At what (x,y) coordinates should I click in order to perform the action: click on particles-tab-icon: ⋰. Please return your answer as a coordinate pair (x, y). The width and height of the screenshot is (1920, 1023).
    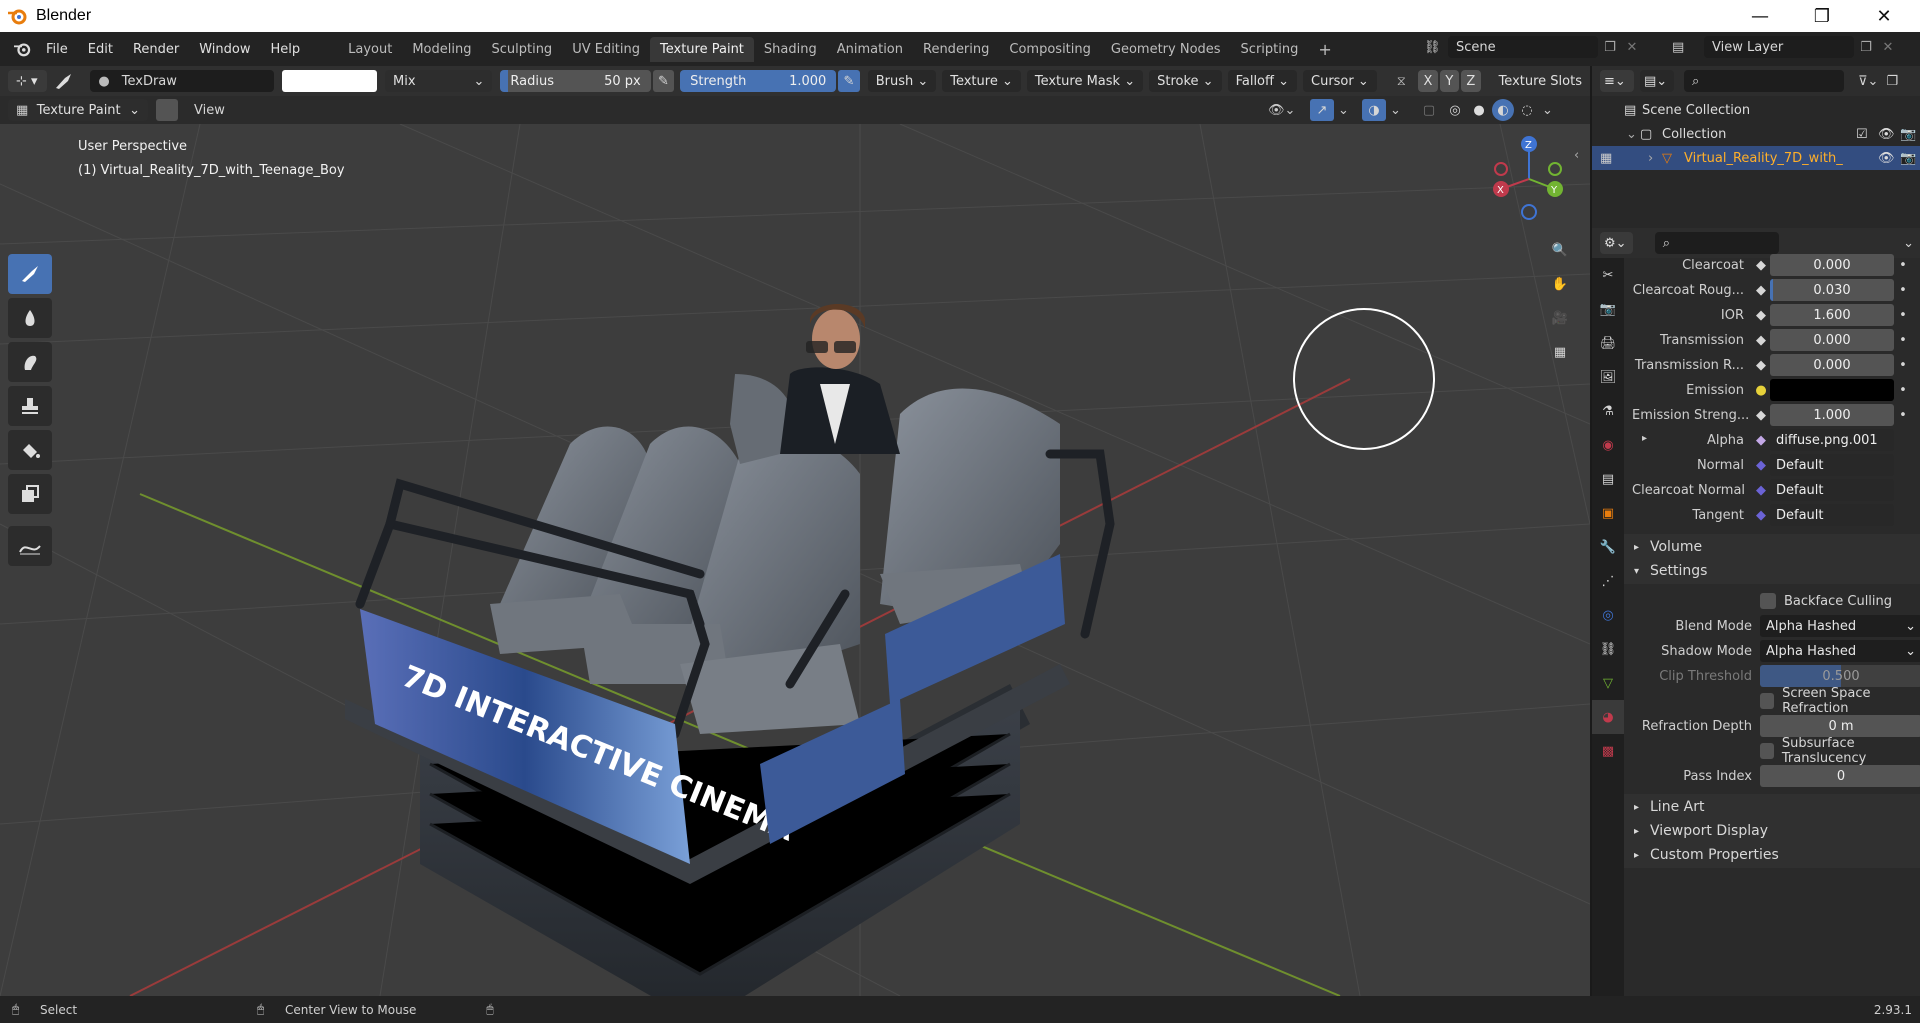
    Looking at the image, I should click on (1608, 581).